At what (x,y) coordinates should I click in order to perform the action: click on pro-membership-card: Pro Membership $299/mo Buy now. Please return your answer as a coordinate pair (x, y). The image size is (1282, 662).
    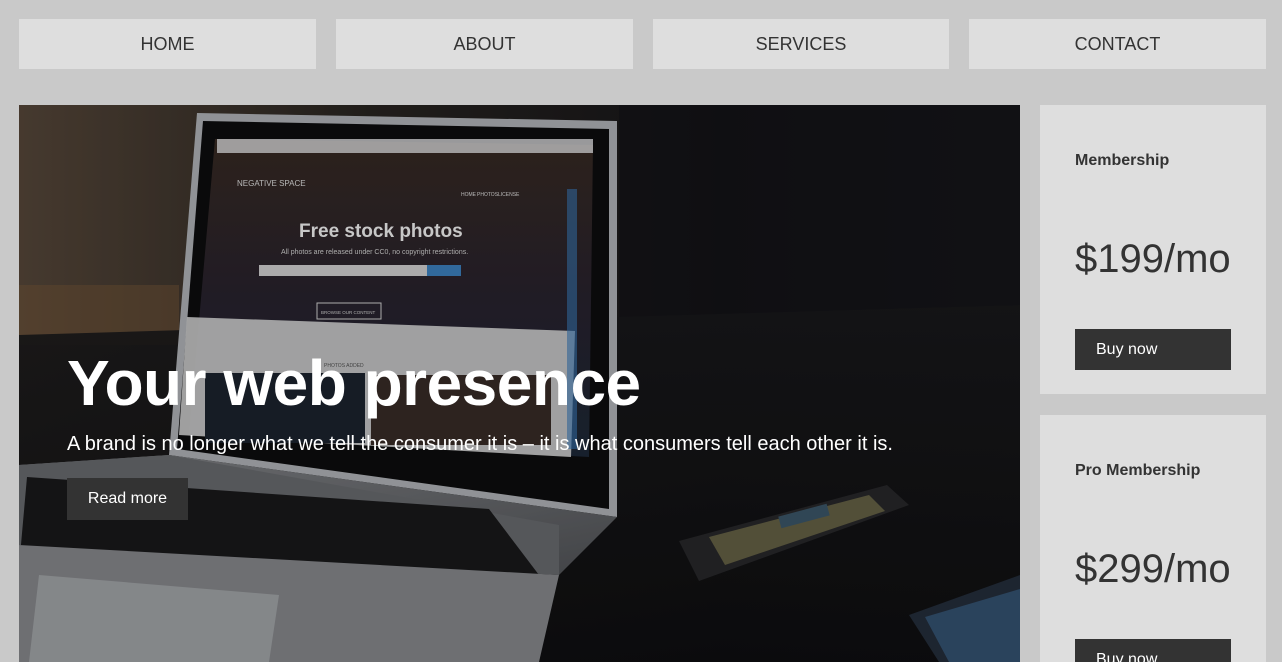
    Looking at the image, I should click on (1153, 538).